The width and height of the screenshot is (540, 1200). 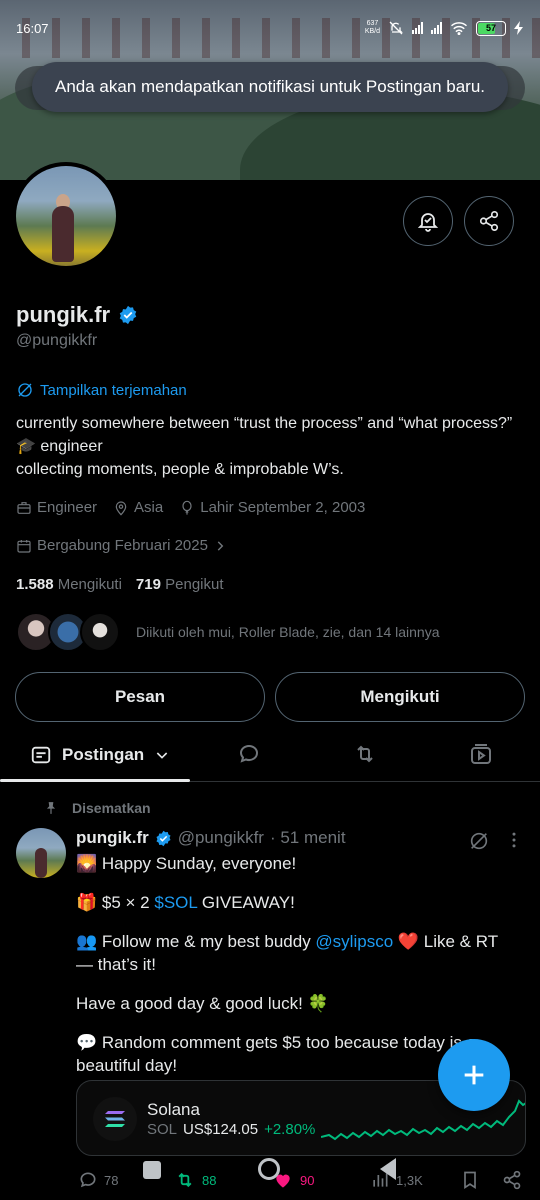 I want to click on mute-bell-icon, so click(x=396, y=28).